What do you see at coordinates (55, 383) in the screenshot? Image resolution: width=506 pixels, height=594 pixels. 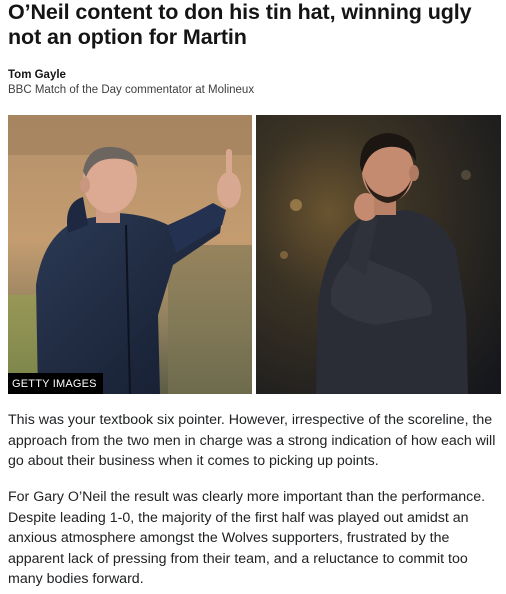 I see `image-credit: GETTY IMAGES` at bounding box center [55, 383].